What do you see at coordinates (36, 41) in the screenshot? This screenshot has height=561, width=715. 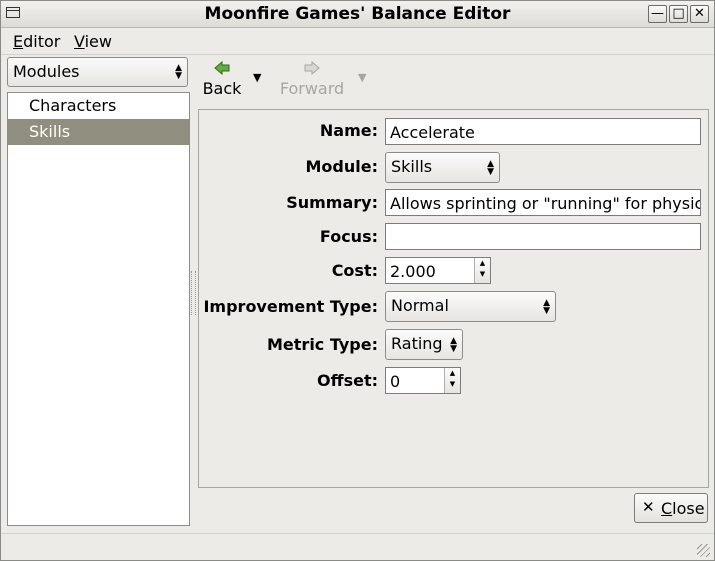 I see `menu-editor: Editor` at bounding box center [36, 41].